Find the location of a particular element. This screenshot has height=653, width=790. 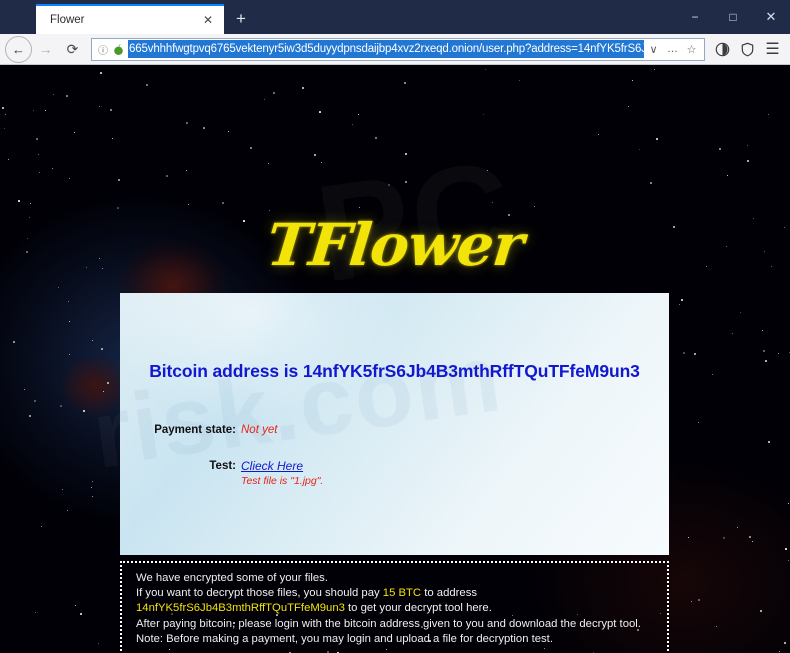

note-line-2-suffix: to address is located at coordinates (449, 593).